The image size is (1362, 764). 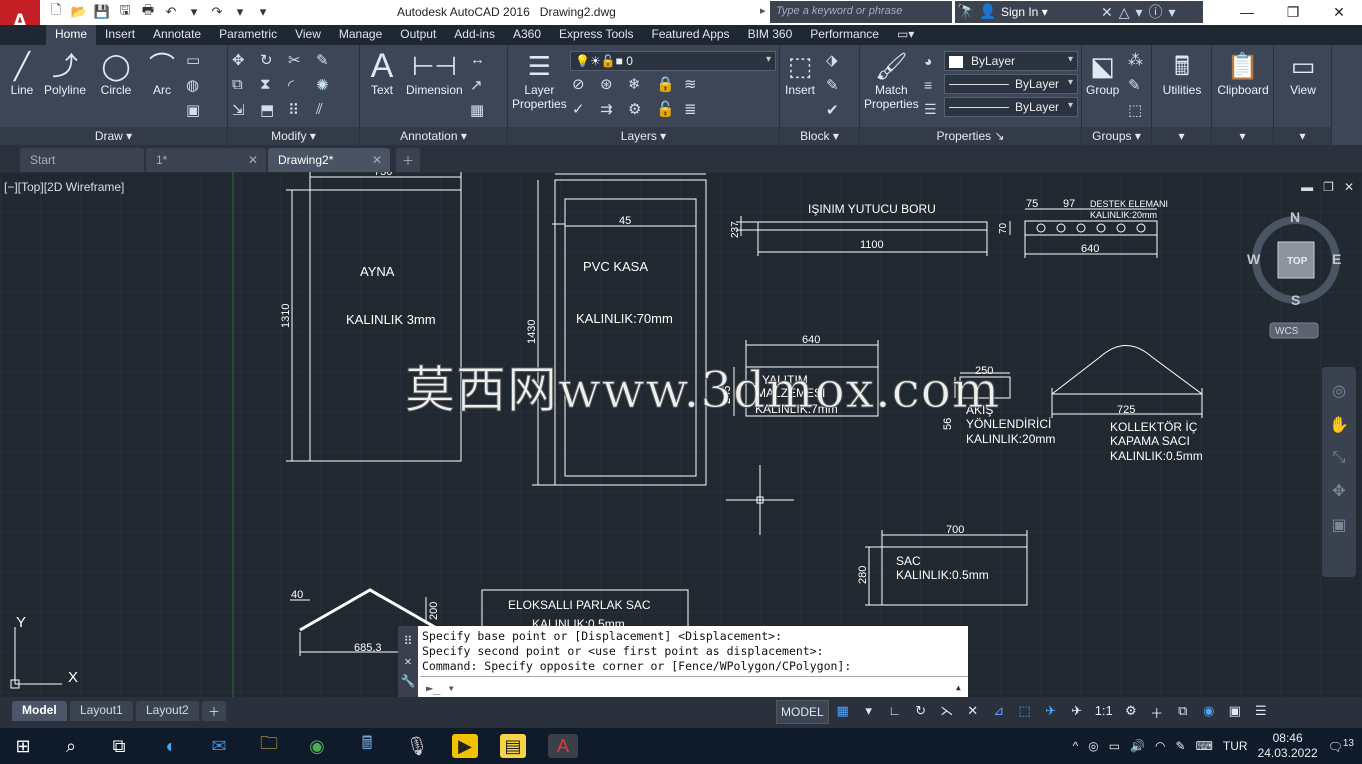 I want to click on close-tab-icon: ✕, so click(x=377, y=160).